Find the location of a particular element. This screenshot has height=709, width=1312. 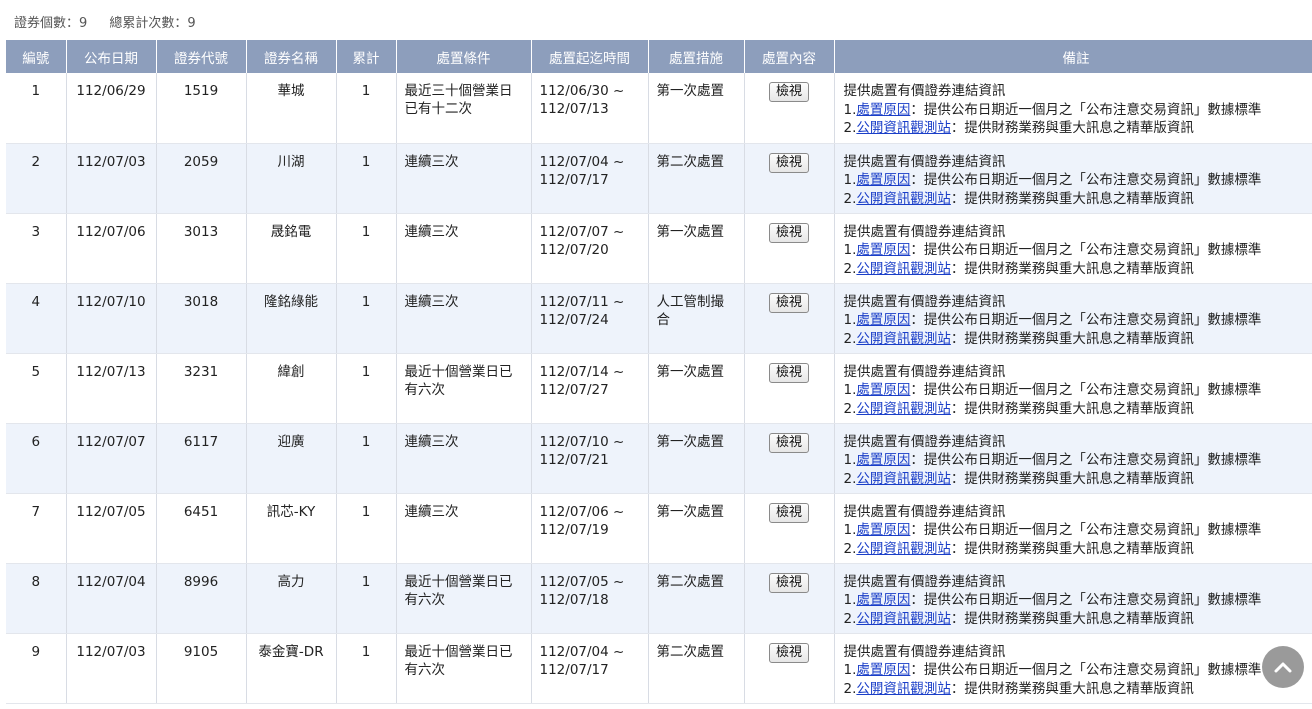

header-code: 證券代號 is located at coordinates (201, 56).